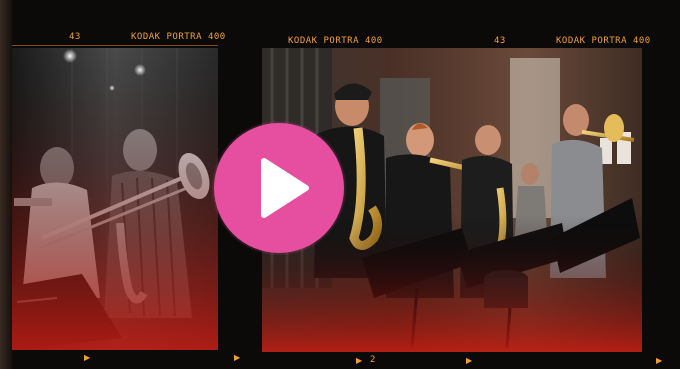  I want to click on left-frame-rule, so click(115, 45).